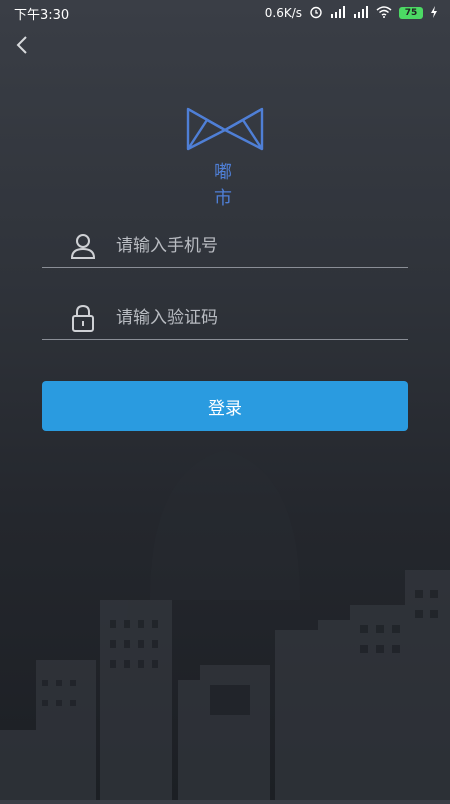 Image resolution: width=450 pixels, height=804 pixels. I want to click on lock-icon, so click(83, 318).